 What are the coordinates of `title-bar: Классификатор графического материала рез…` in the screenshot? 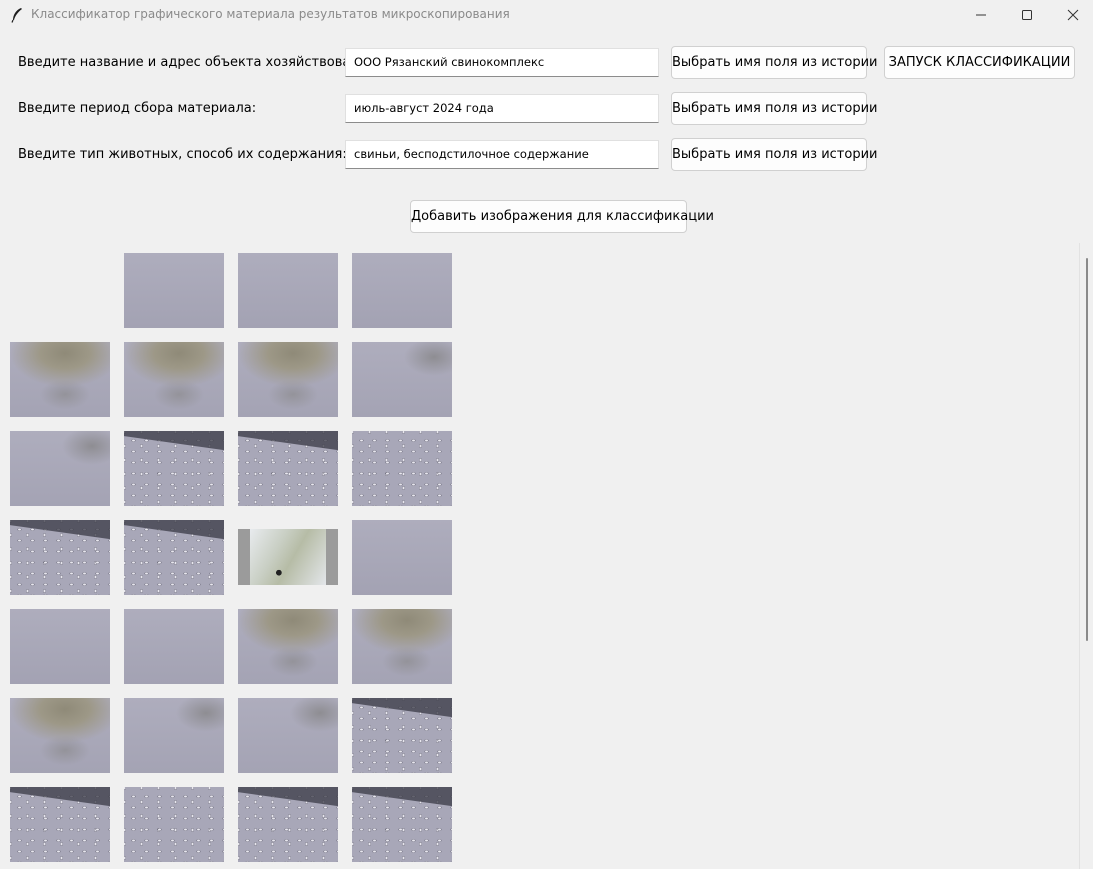 It's located at (546, 15).